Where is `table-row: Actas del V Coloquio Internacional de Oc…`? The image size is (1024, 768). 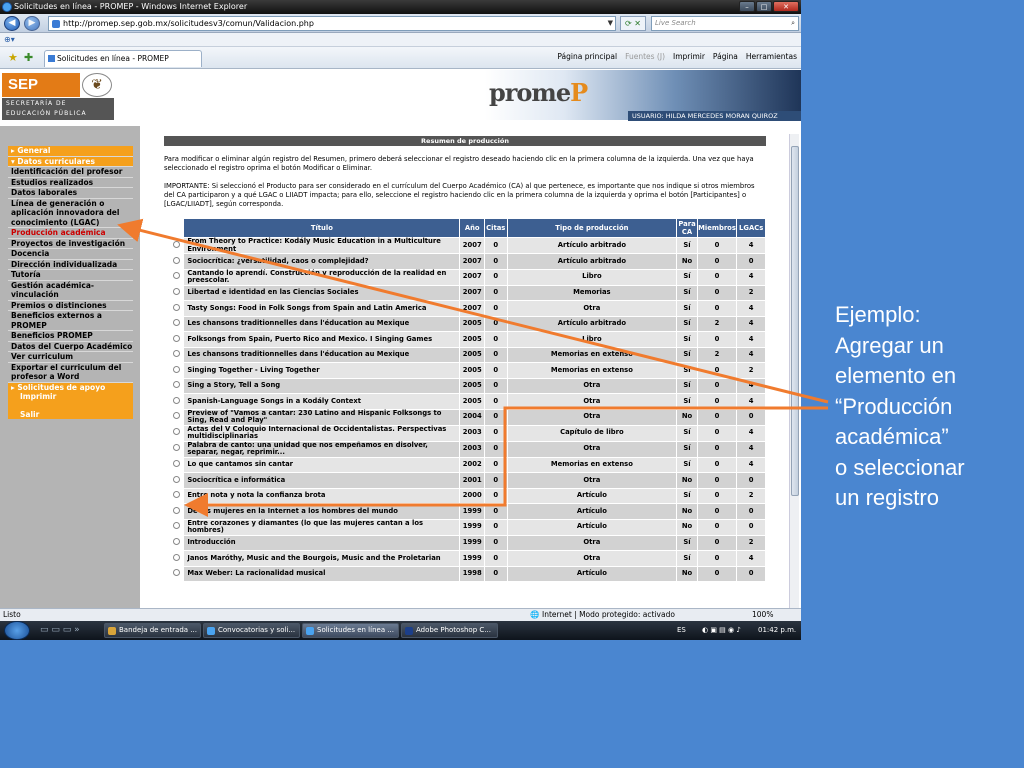 table-row: Actas del V Coloquio Internacional de Oc… is located at coordinates (467, 433).